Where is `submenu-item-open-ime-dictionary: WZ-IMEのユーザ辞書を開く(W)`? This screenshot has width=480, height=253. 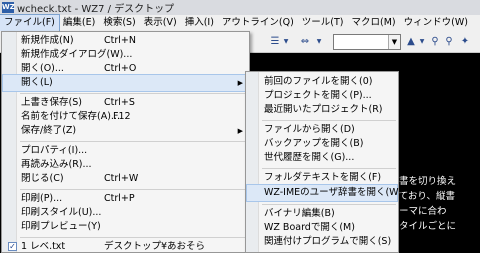 submenu-item-open-ime-dictionary: WZ-IMEのユーザ辞書を開く(W) is located at coordinates (324, 193).